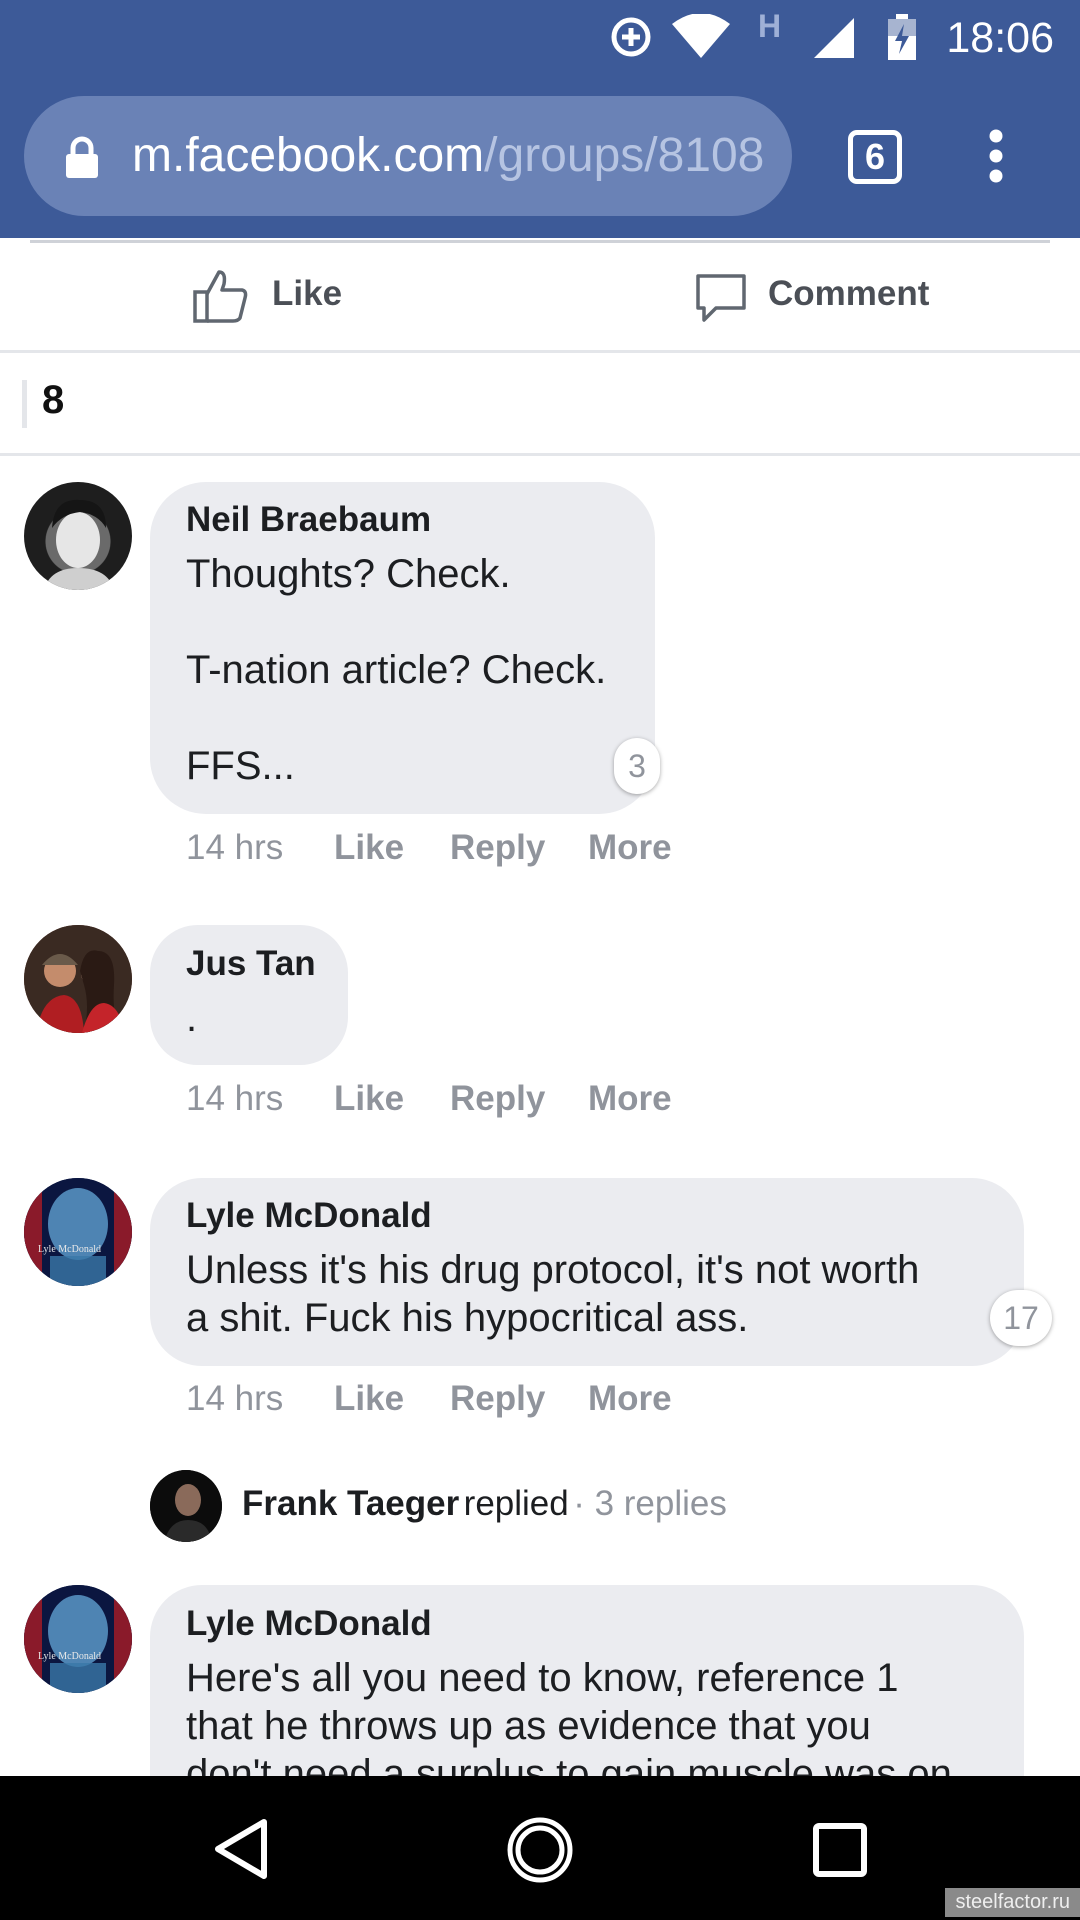  What do you see at coordinates (308, 520) in the screenshot?
I see `comment-author: Neil Braebaum` at bounding box center [308, 520].